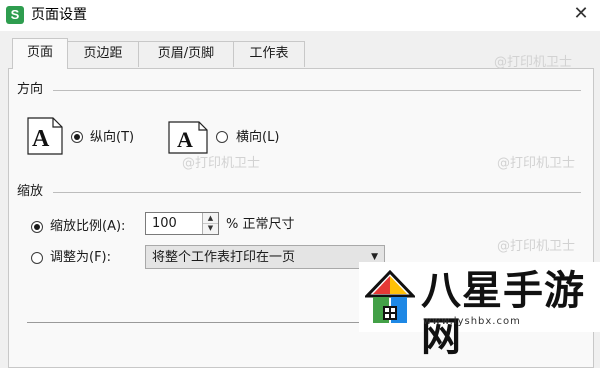  I want to click on tab-sheet: 工作表, so click(269, 54).